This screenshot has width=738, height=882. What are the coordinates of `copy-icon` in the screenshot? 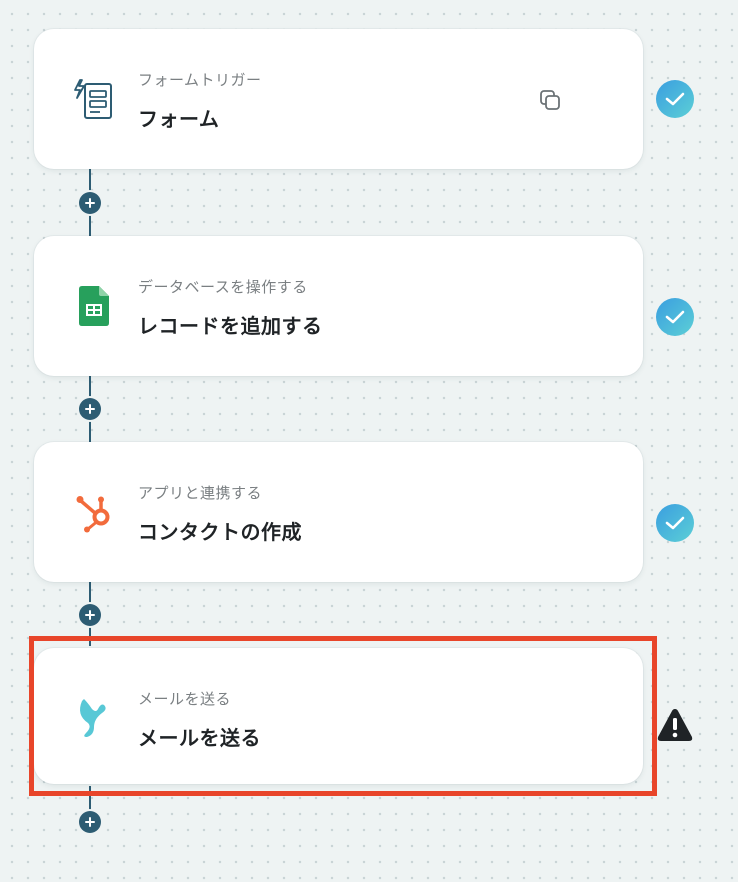 It's located at (550, 100).